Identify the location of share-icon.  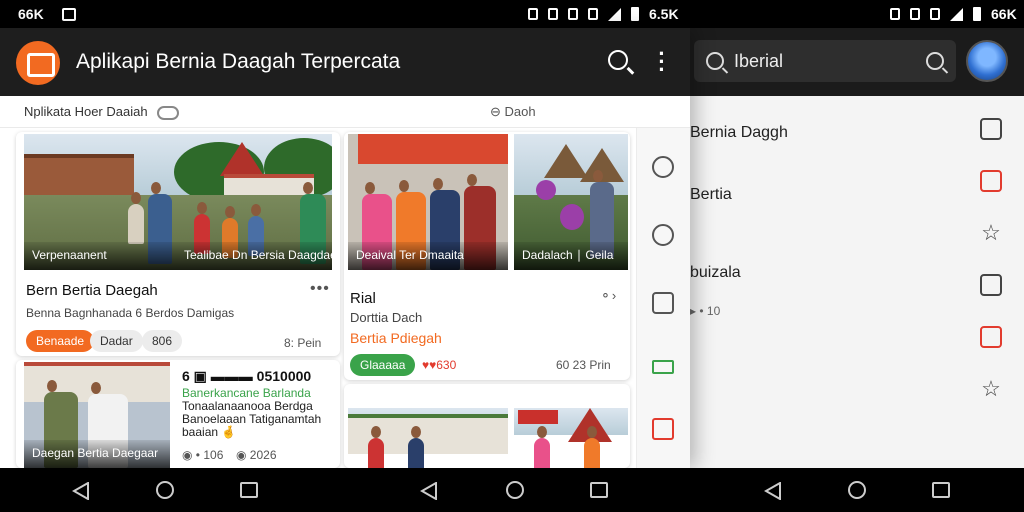
(991, 337).